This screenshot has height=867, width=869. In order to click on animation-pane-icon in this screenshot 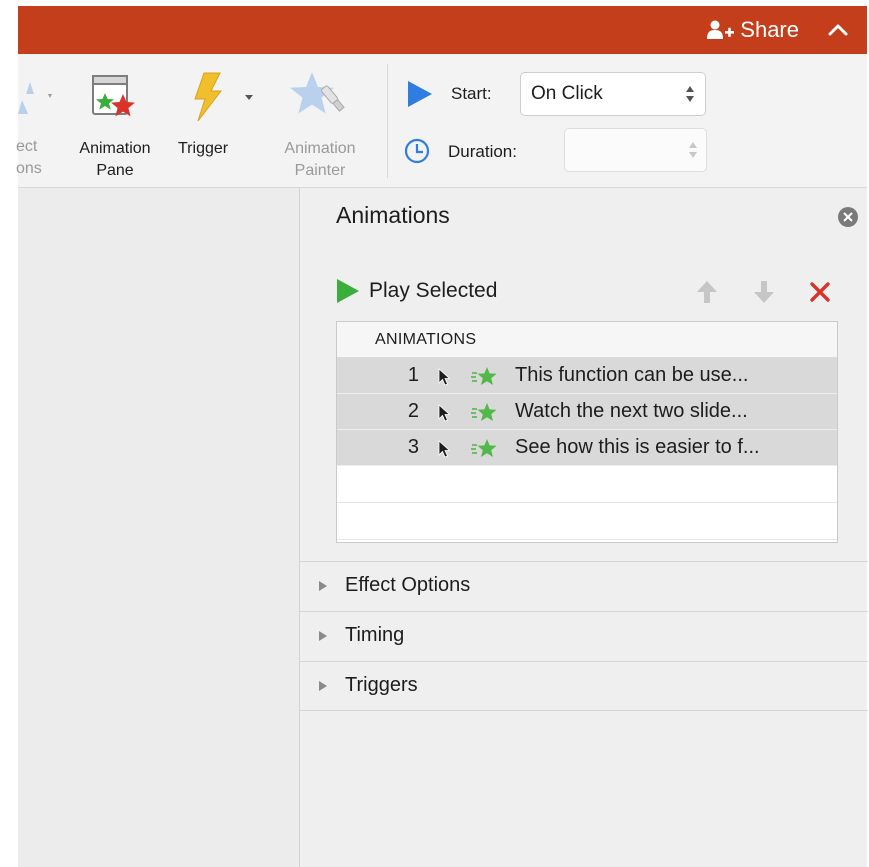, I will do `click(113, 96)`.